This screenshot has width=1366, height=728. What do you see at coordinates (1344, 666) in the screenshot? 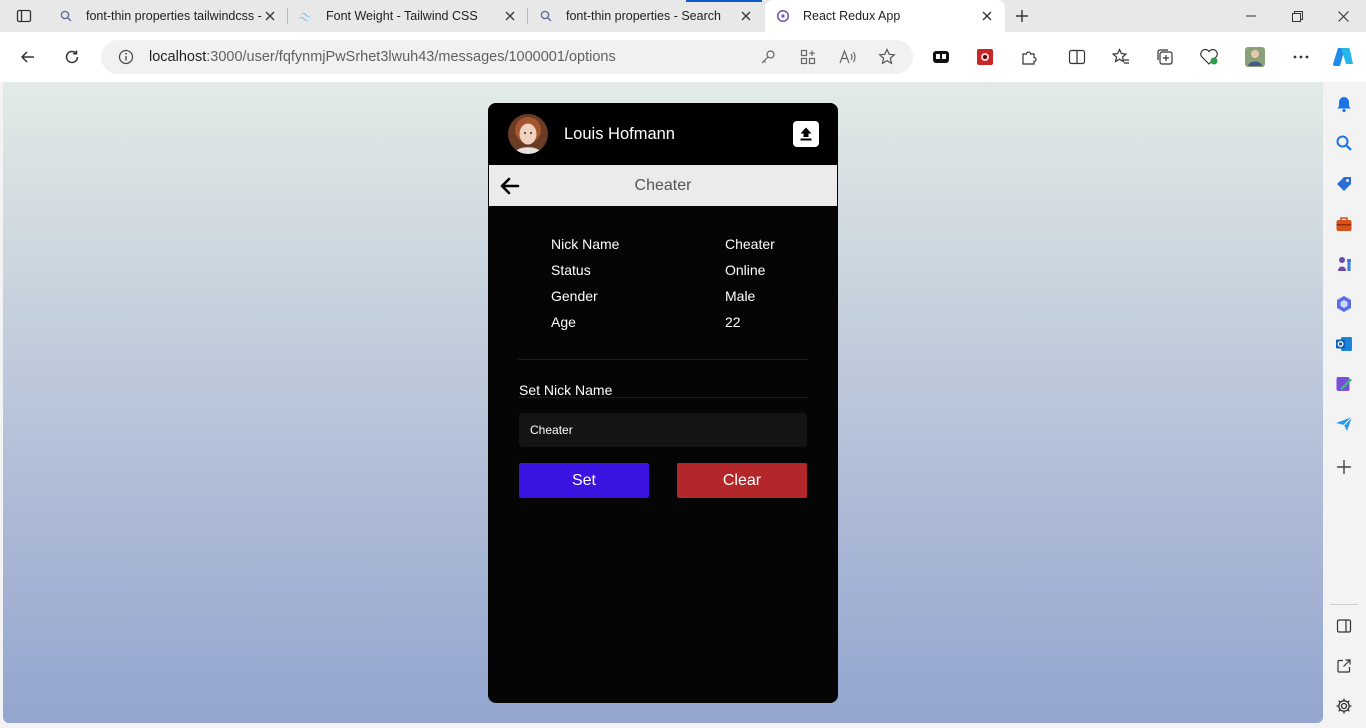
I see `external-link-icon` at bounding box center [1344, 666].